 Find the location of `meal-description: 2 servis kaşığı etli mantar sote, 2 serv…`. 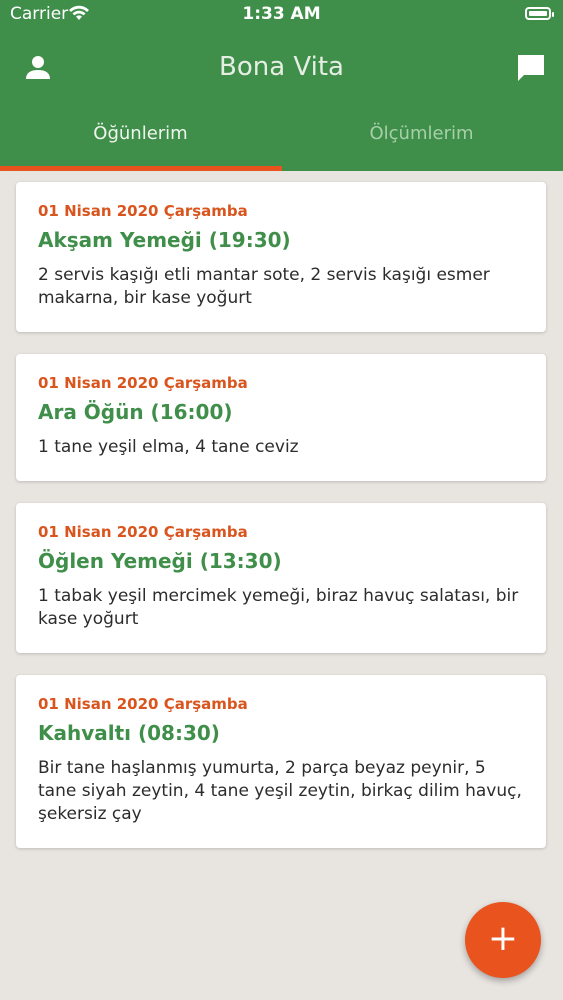

meal-description: 2 servis kaşığı etli mantar sote, 2 serv… is located at coordinates (264, 286).